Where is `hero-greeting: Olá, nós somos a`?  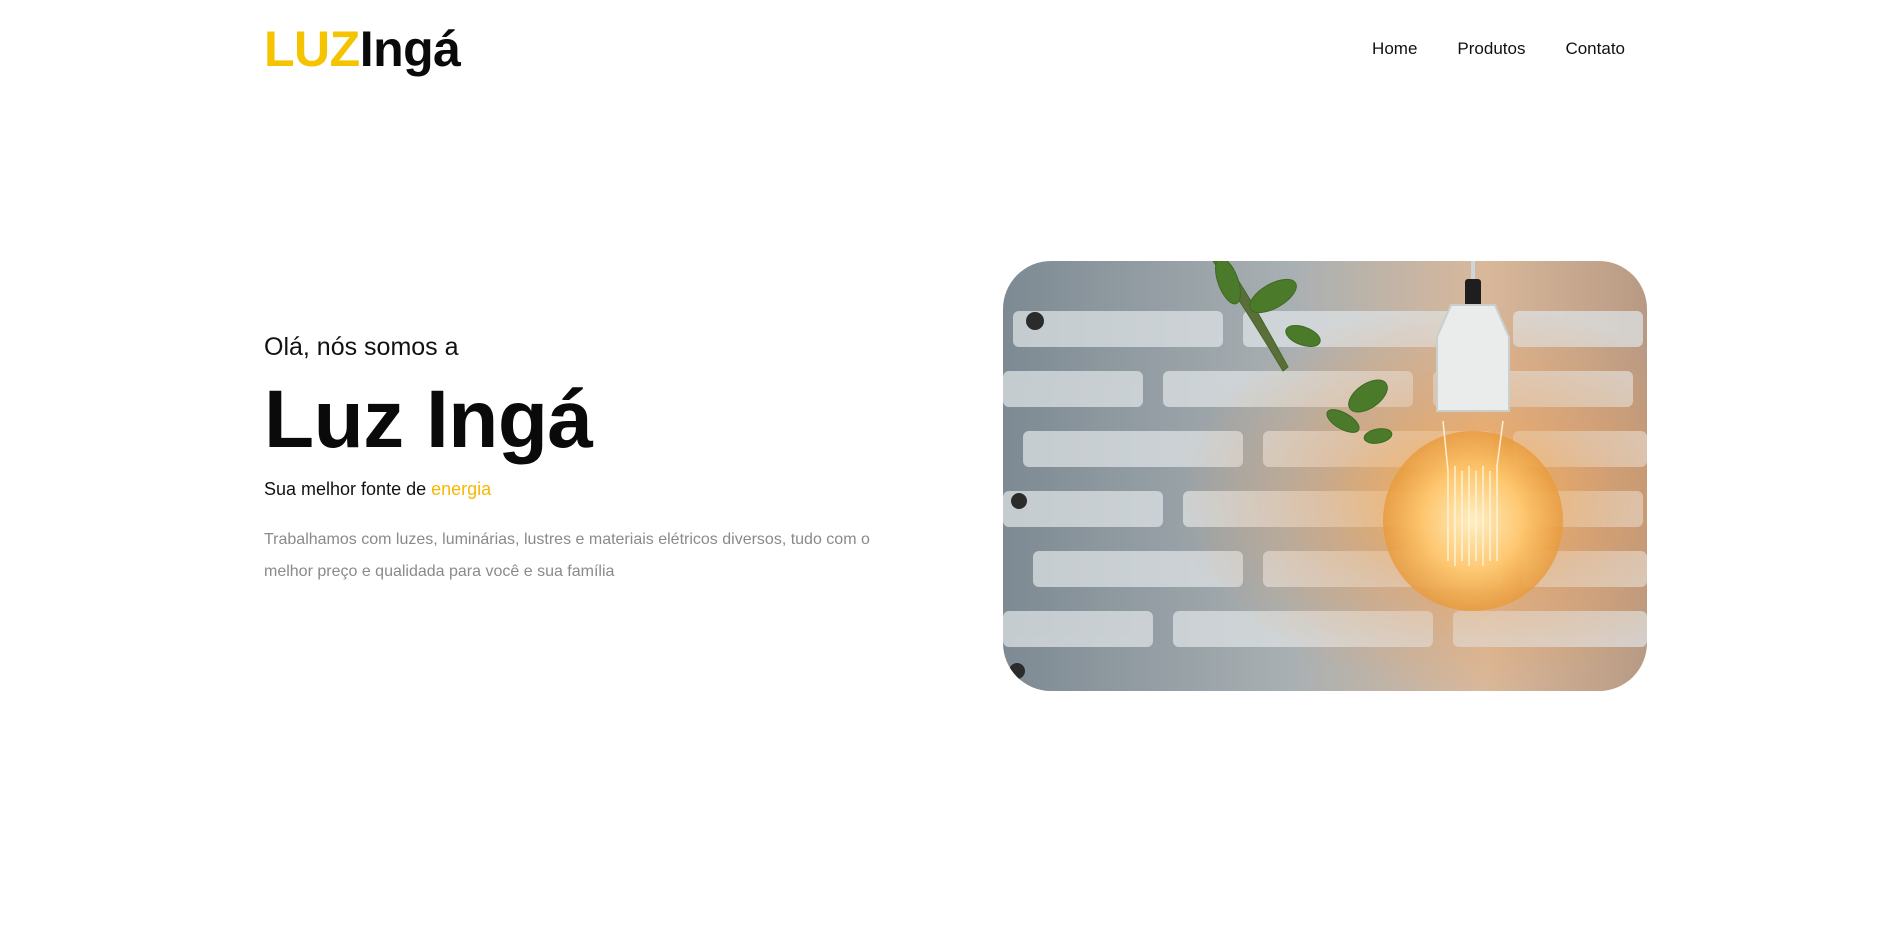 hero-greeting: Olá, nós somos a is located at coordinates (361, 347).